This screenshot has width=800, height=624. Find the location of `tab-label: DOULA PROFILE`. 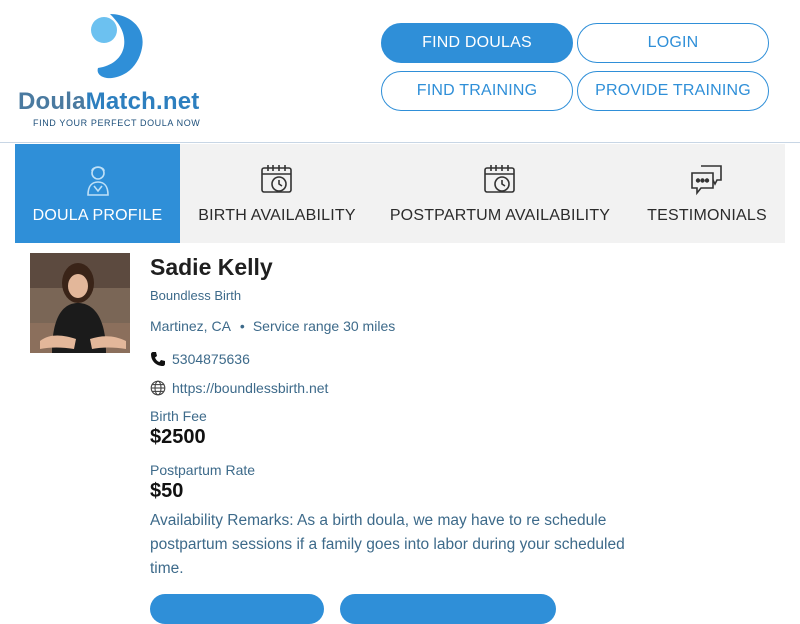

tab-label: DOULA PROFILE is located at coordinates (97, 215).